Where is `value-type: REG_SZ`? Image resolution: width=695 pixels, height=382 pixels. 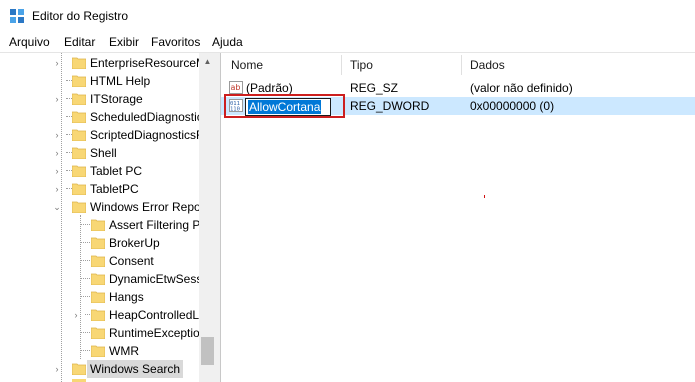 value-type: REG_SZ is located at coordinates (374, 88).